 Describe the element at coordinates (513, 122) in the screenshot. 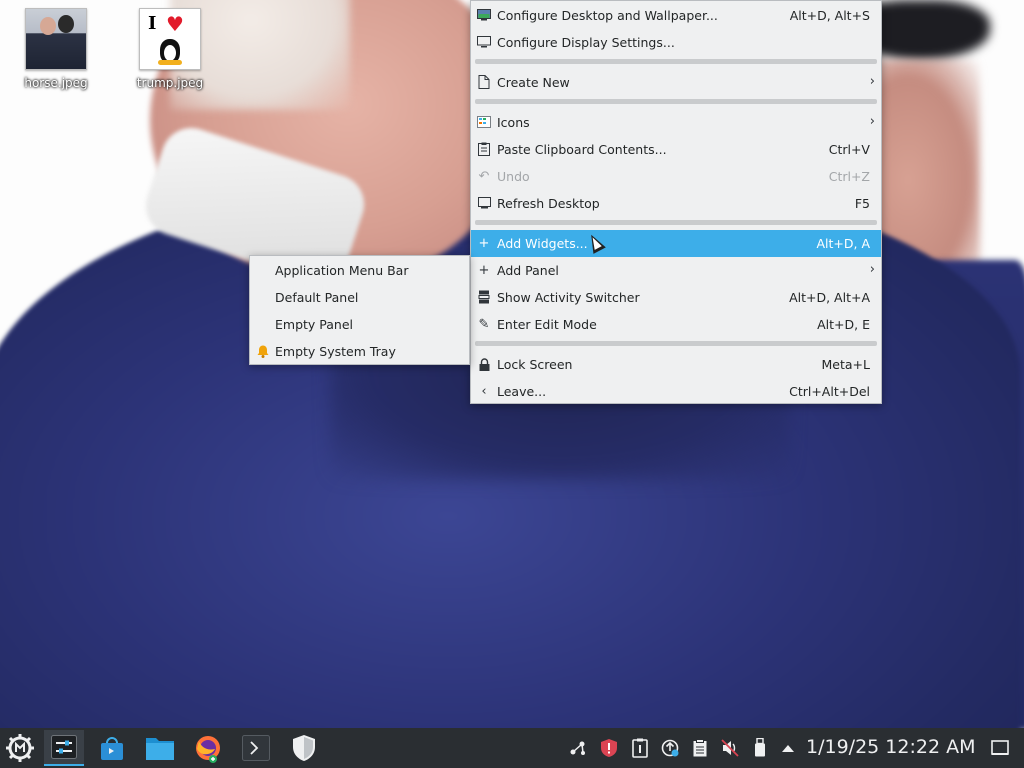

I see `menu-item-label: Icons` at that location.